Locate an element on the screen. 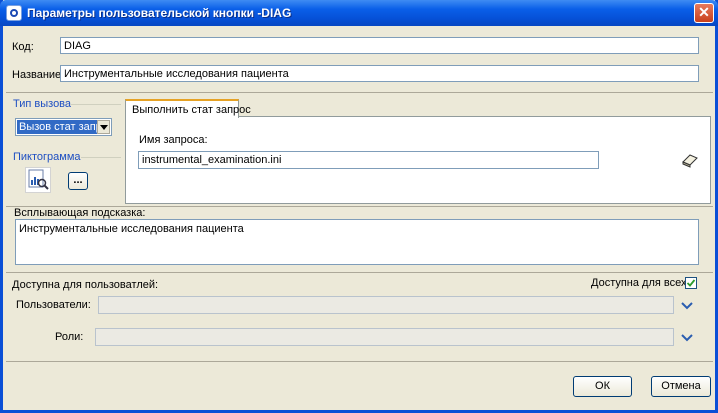 This screenshot has height=413, width=718. name-field: Инструментальные исследования пациента is located at coordinates (379, 73).